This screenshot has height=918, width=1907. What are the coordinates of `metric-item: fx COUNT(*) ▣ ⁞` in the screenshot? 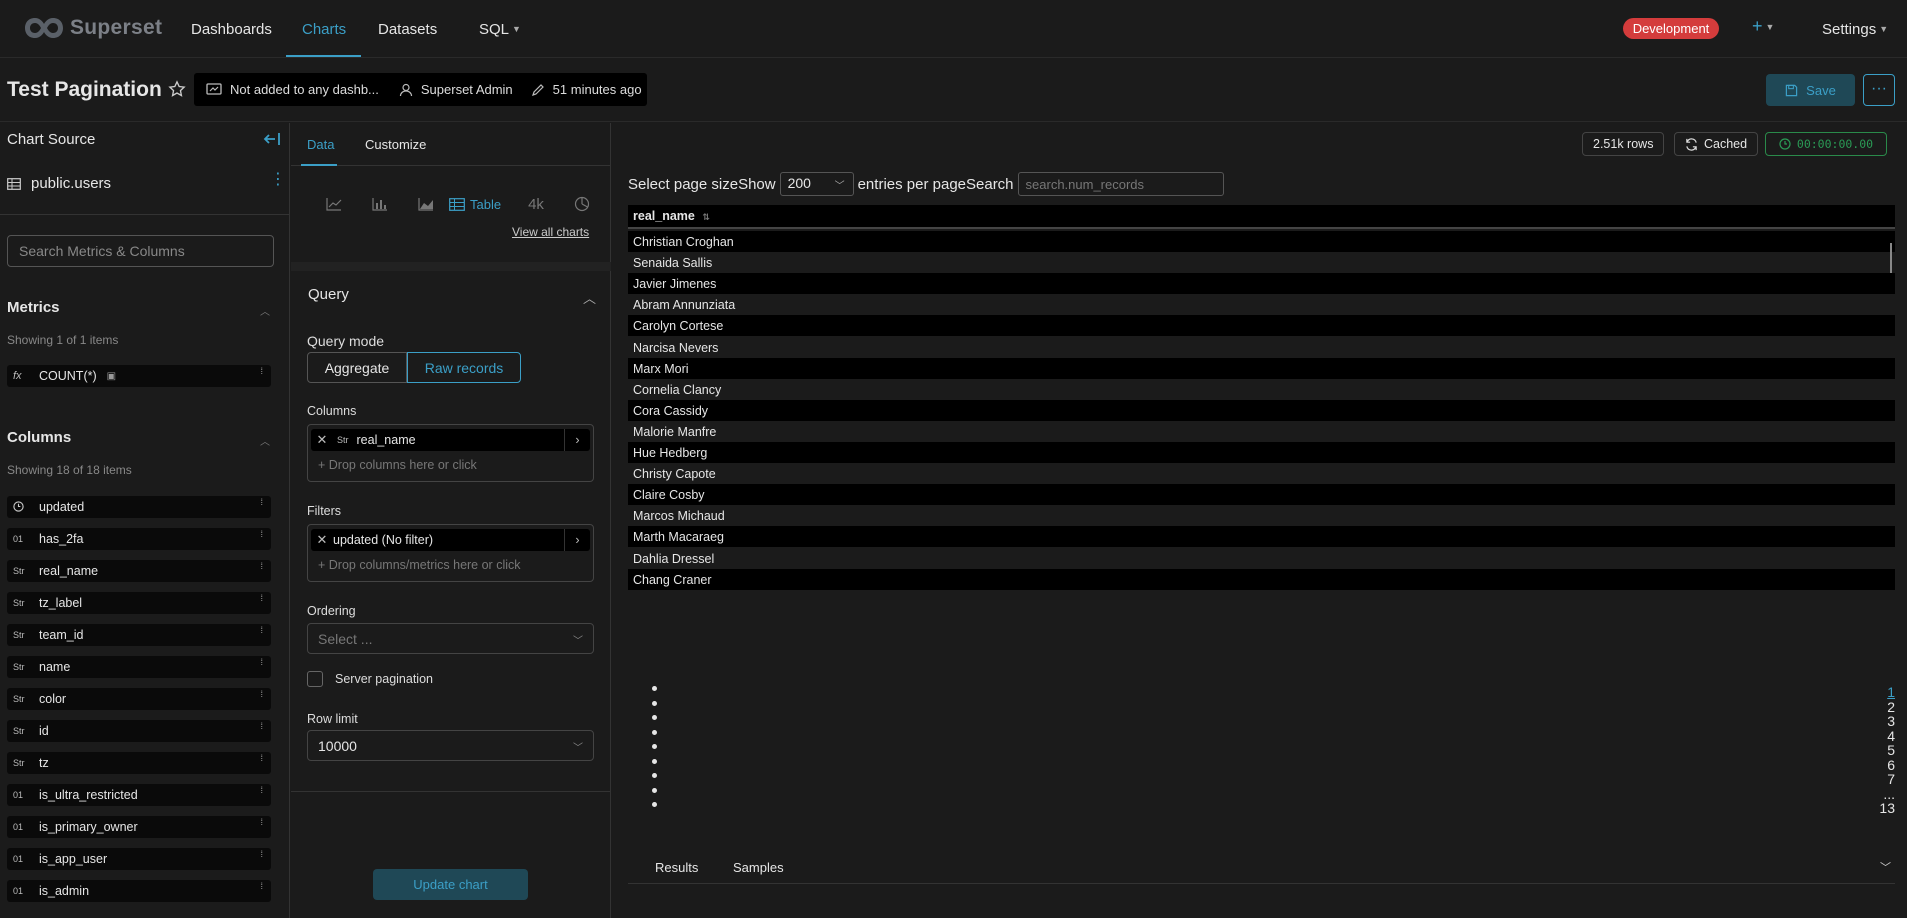 It's located at (139, 376).